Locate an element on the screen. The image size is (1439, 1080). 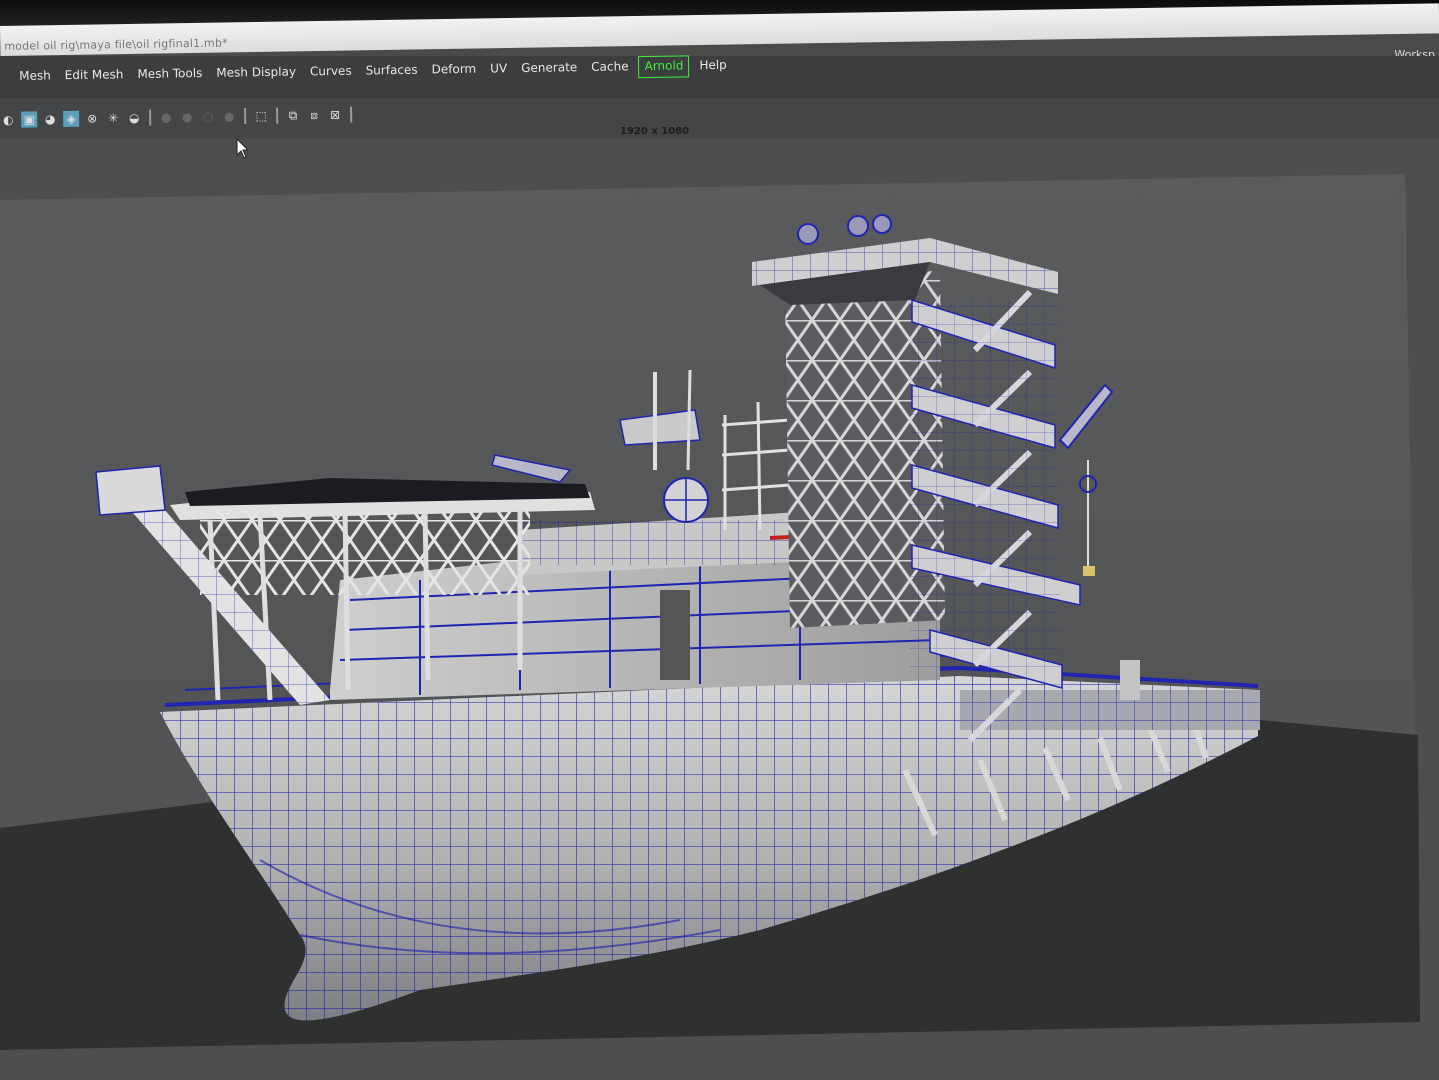
shading-mode-icon: ◐ is located at coordinates (8, 120).